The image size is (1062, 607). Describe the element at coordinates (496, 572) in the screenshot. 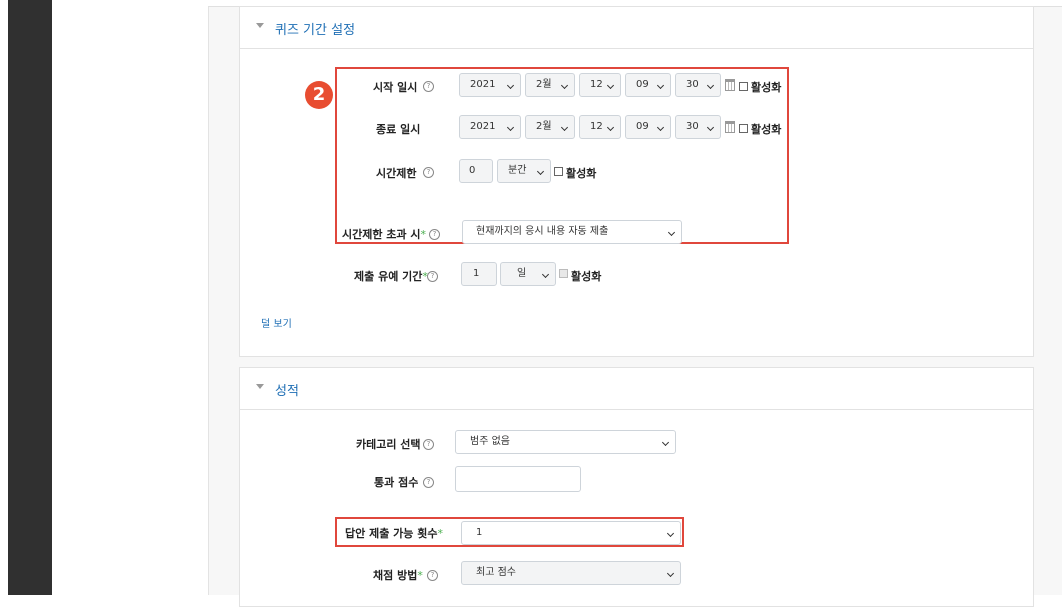

I see `grade-method-value: 최고 점수` at that location.